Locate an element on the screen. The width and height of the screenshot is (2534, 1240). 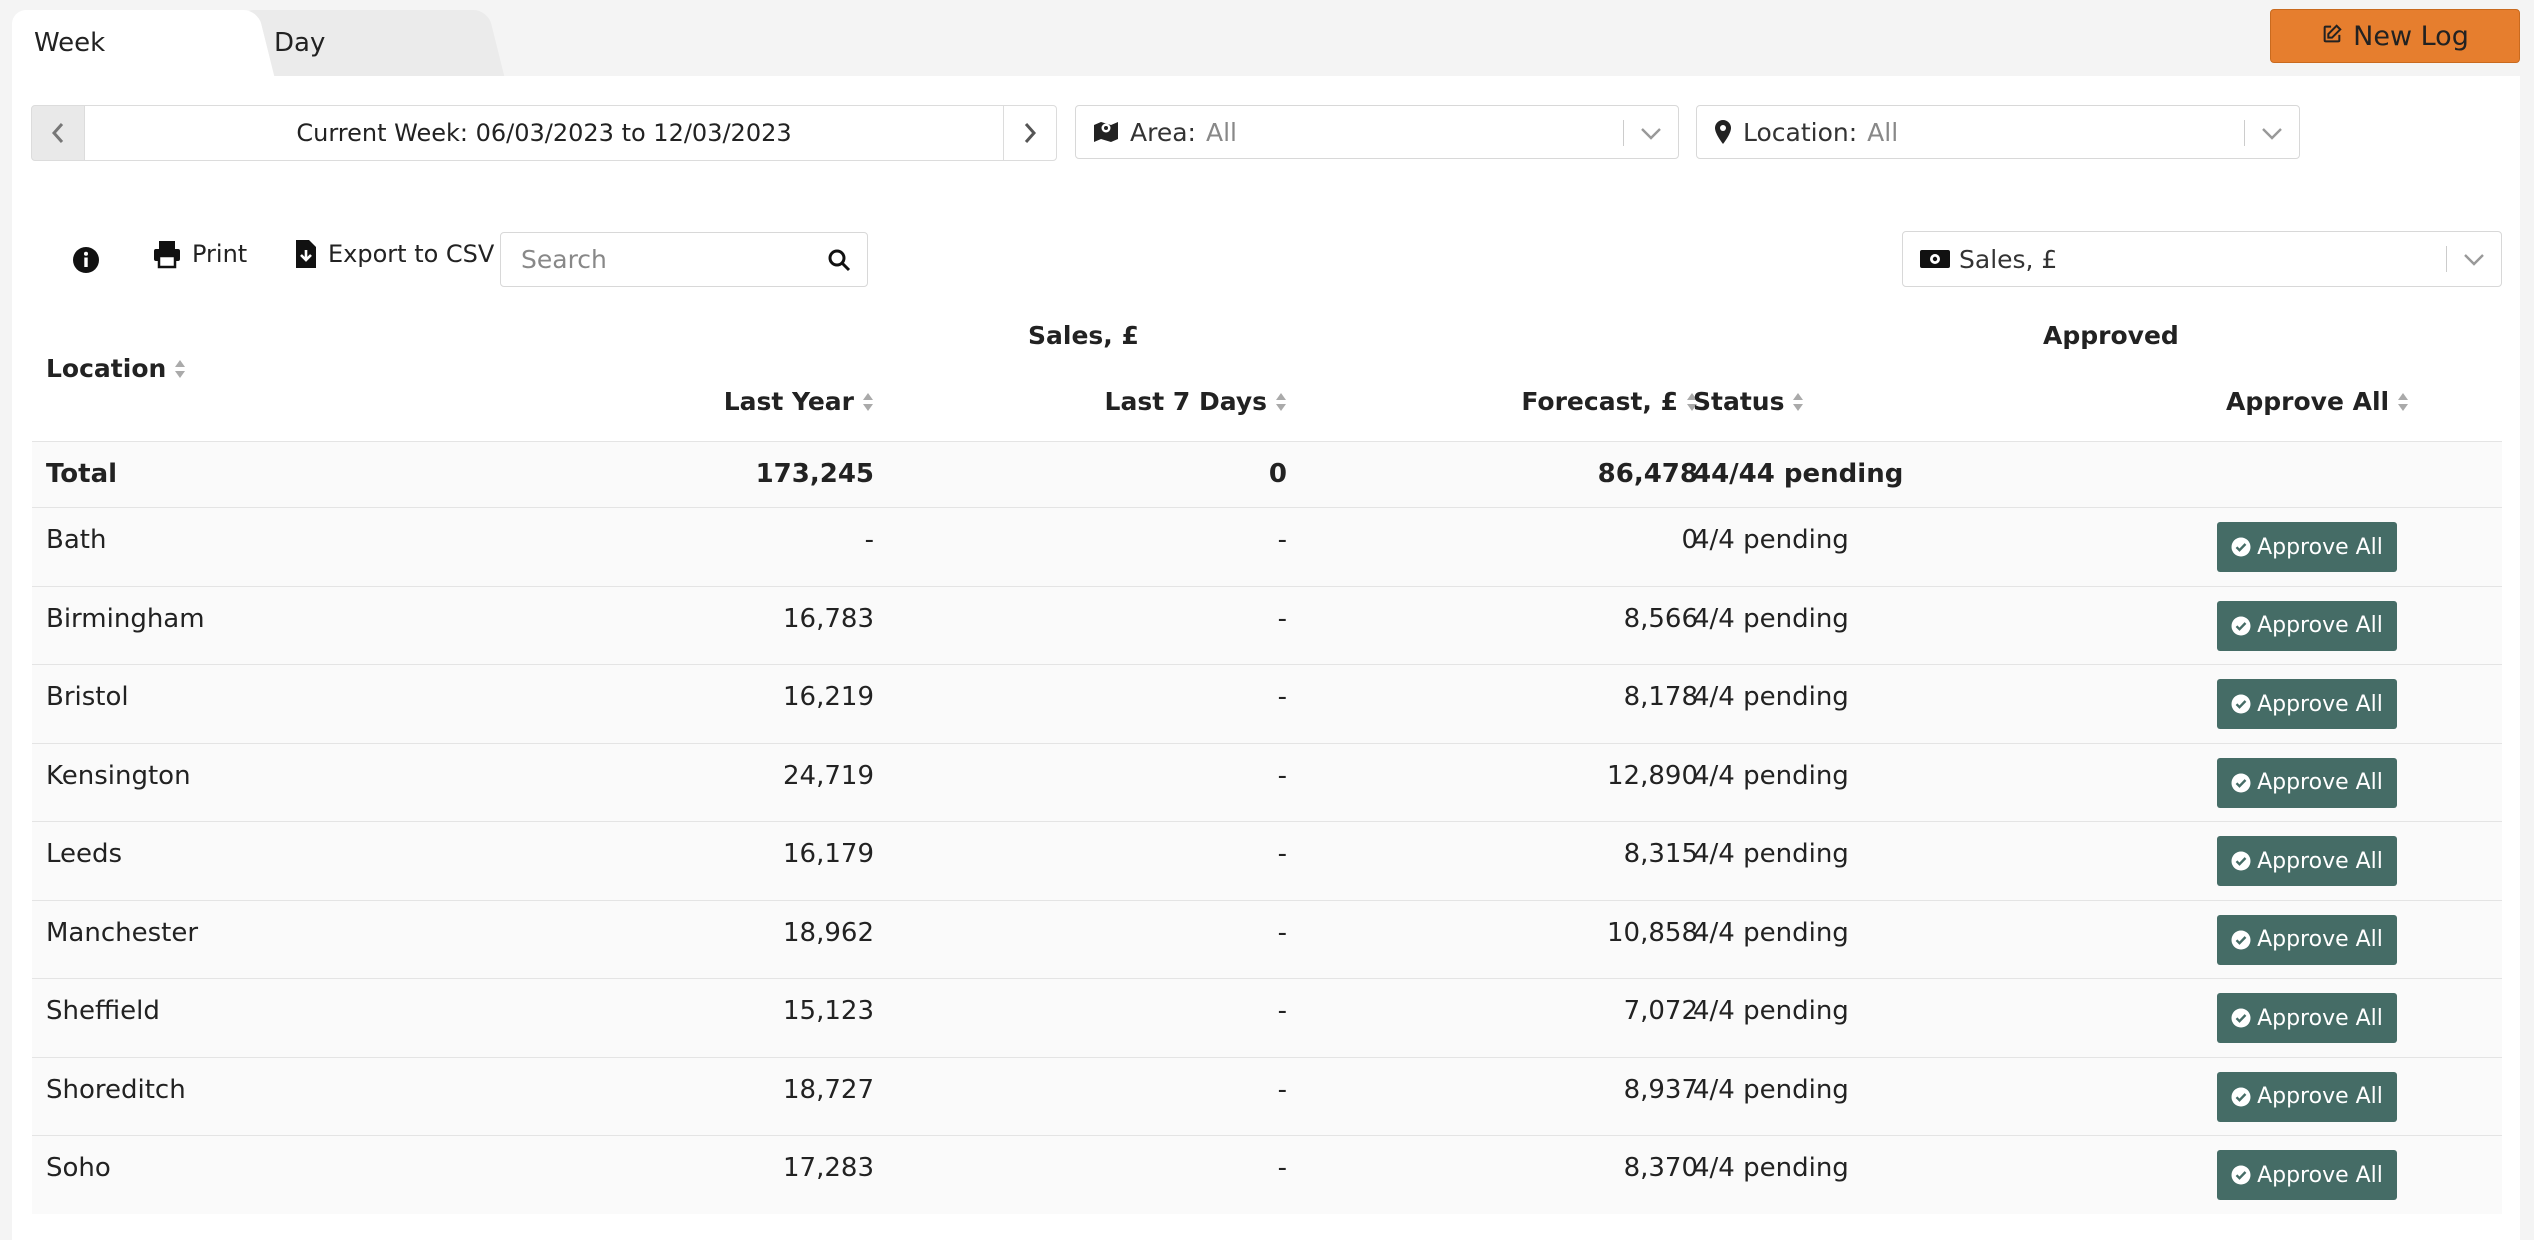
group-header-approved: Approved is located at coordinates (2111, 335).